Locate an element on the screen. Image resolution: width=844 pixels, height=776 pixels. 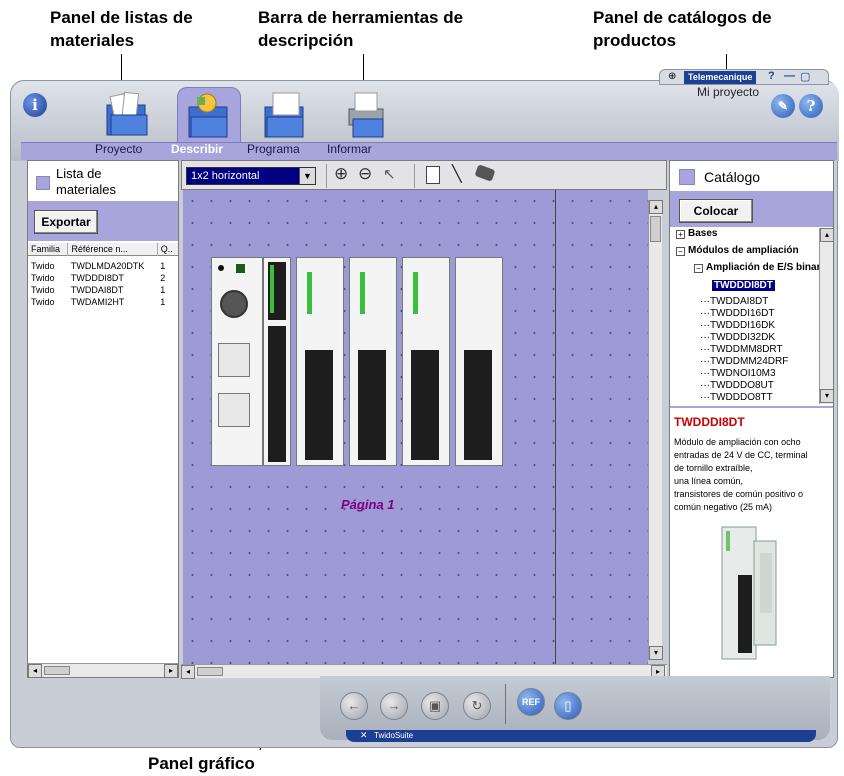
restore-icon: ▢ is located at coordinates (805, 76).